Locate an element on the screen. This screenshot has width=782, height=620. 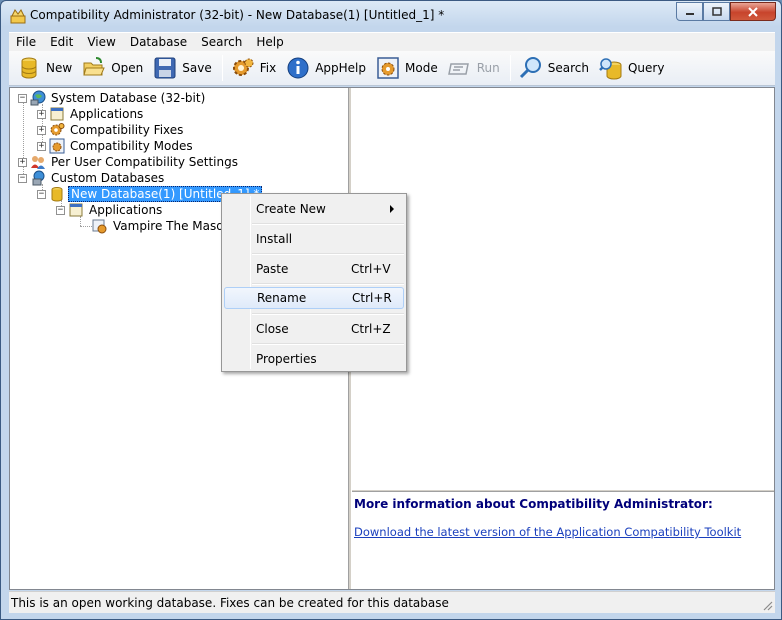
close-button is located at coordinates (753, 11).